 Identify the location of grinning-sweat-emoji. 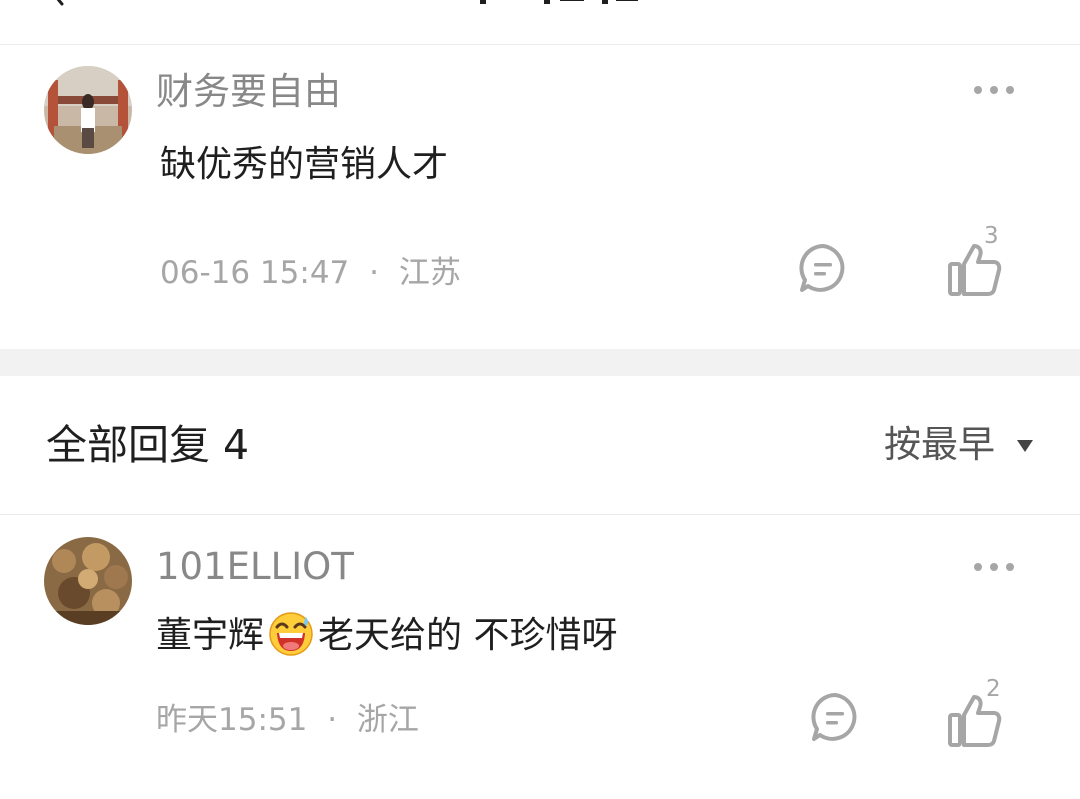
(291, 634).